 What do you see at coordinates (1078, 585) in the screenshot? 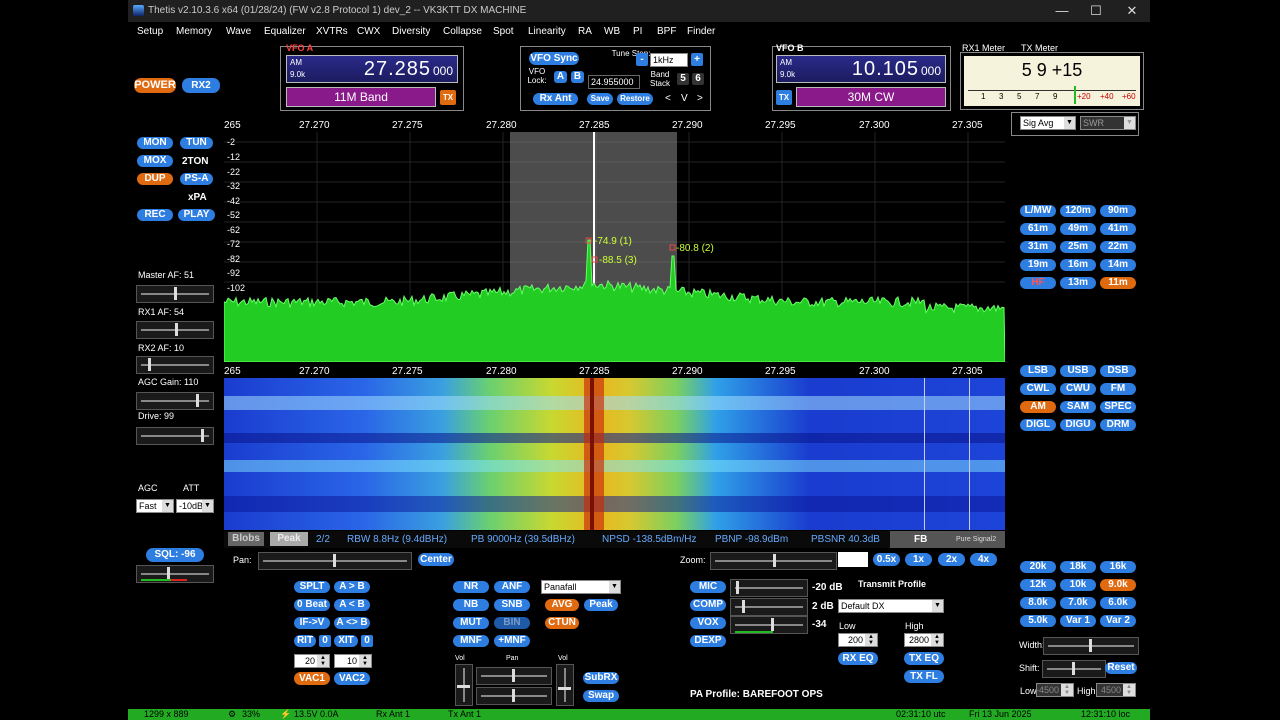
I see `filter-10k: 10k` at bounding box center [1078, 585].